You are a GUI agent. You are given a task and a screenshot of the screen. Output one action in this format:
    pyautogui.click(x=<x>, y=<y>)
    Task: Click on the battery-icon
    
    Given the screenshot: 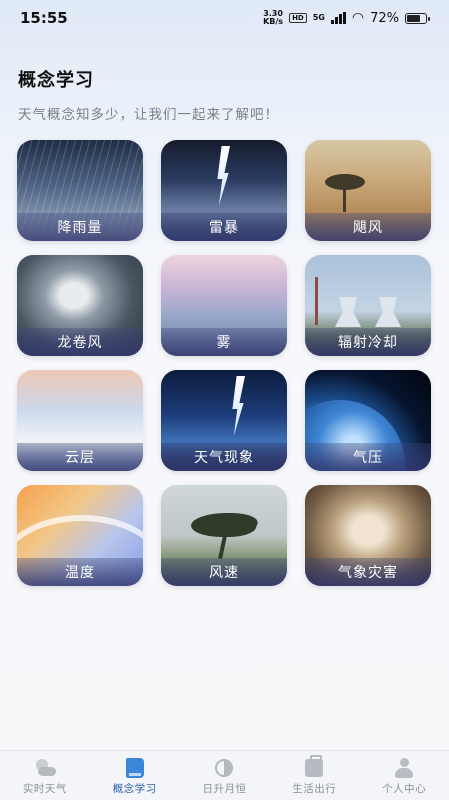 What is the action you would take?
    pyautogui.click(x=417, y=18)
    